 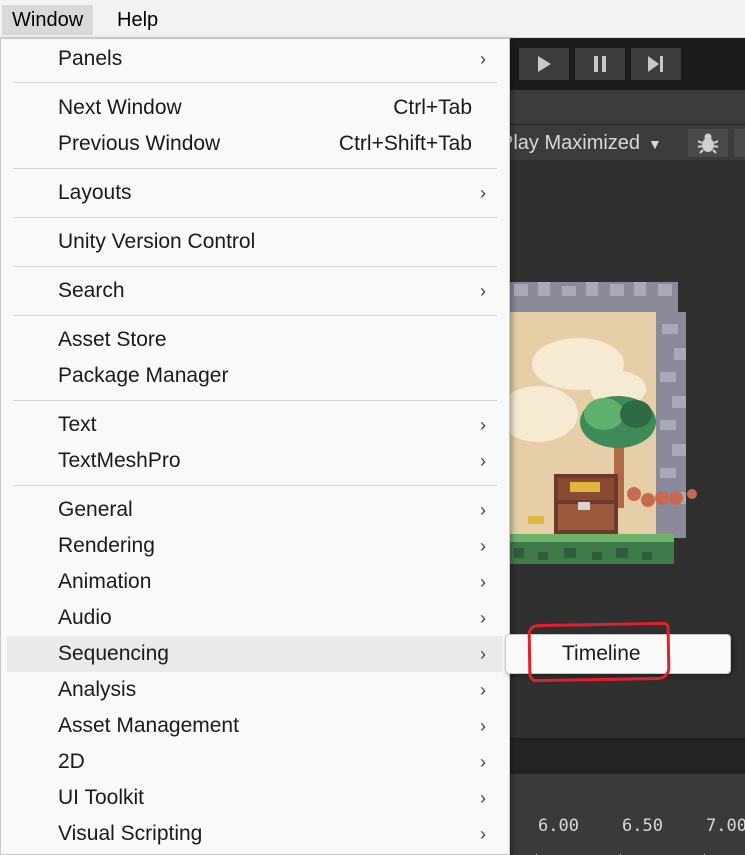 I want to click on menu-window: Window, so click(x=48, y=20).